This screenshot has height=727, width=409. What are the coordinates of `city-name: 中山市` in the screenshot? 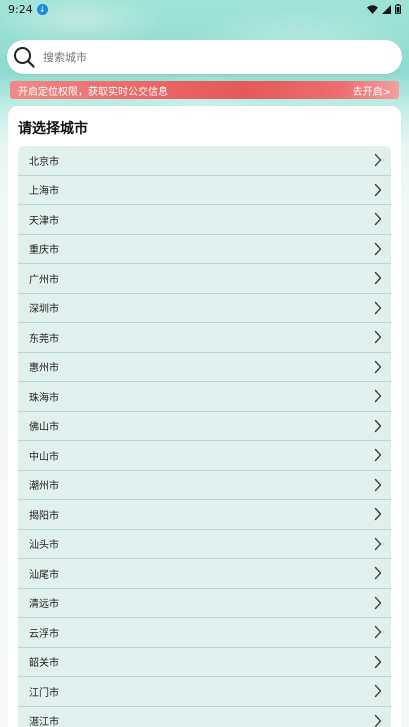 It's located at (44, 457).